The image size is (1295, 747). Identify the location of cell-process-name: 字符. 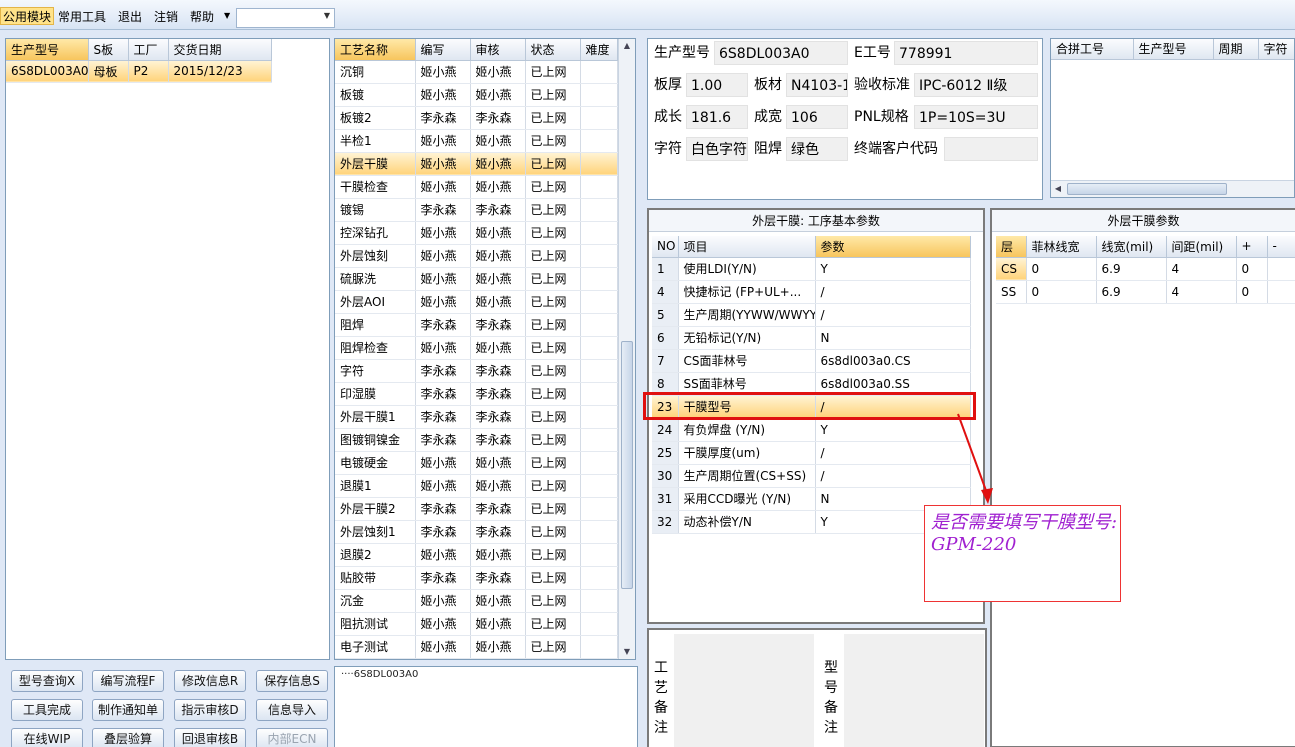
(375, 371).